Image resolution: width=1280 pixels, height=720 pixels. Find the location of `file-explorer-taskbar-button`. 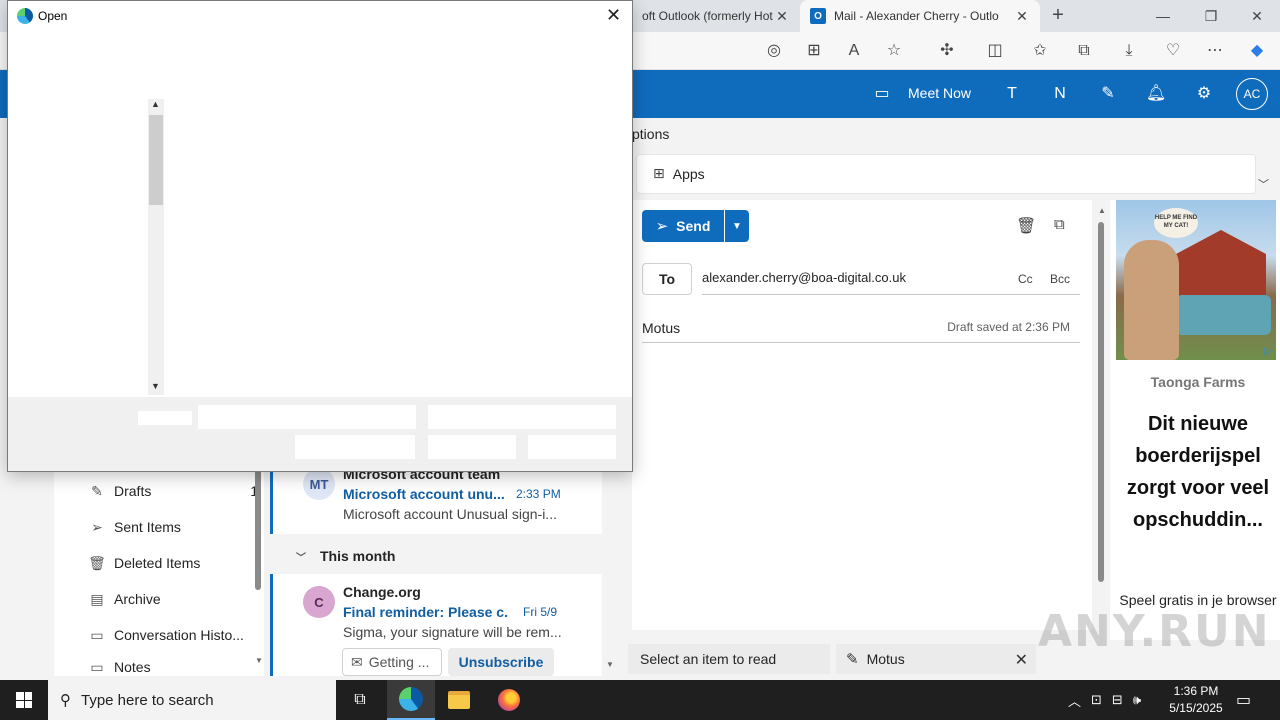

file-explorer-taskbar-button is located at coordinates (459, 700).